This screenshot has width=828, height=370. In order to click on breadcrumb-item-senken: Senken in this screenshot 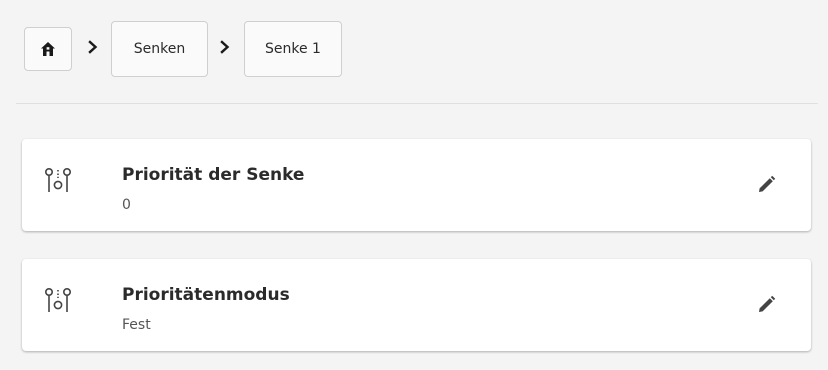, I will do `click(159, 49)`.